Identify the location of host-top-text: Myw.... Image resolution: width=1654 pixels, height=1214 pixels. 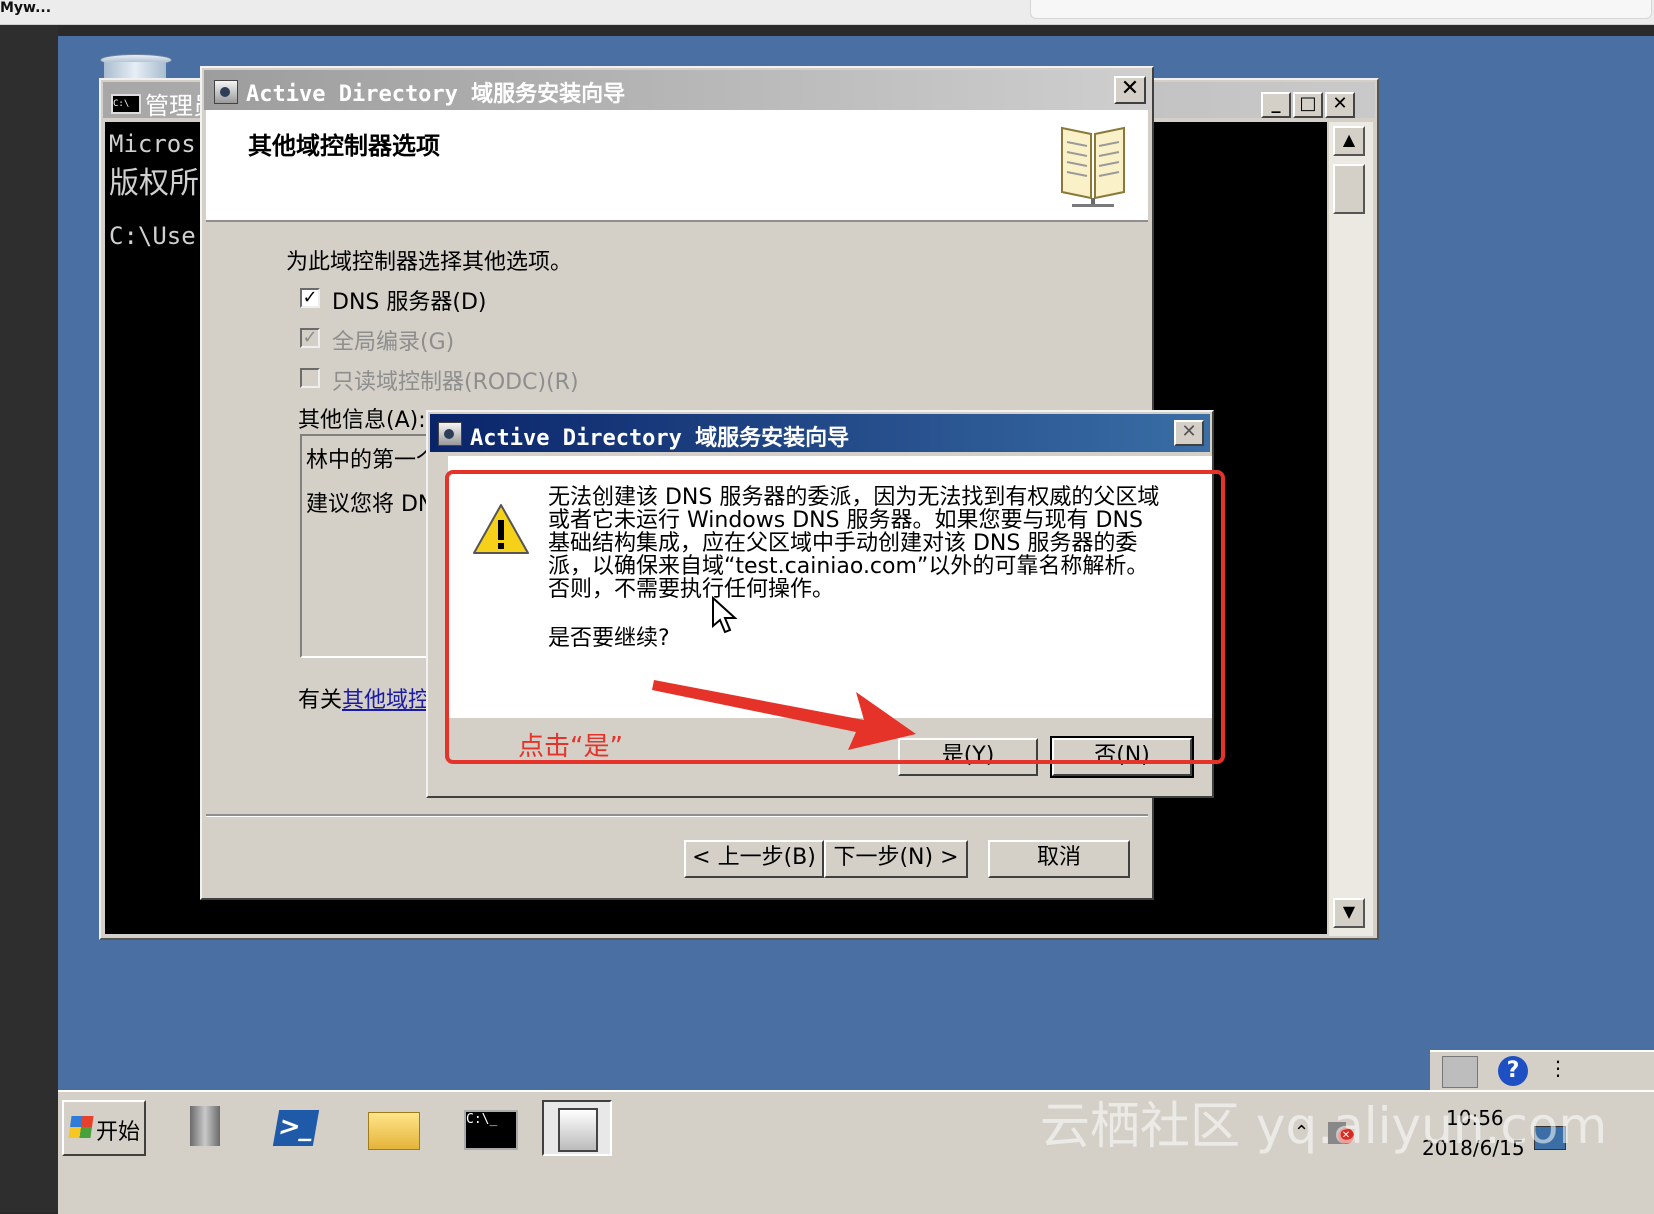
(26, 8).